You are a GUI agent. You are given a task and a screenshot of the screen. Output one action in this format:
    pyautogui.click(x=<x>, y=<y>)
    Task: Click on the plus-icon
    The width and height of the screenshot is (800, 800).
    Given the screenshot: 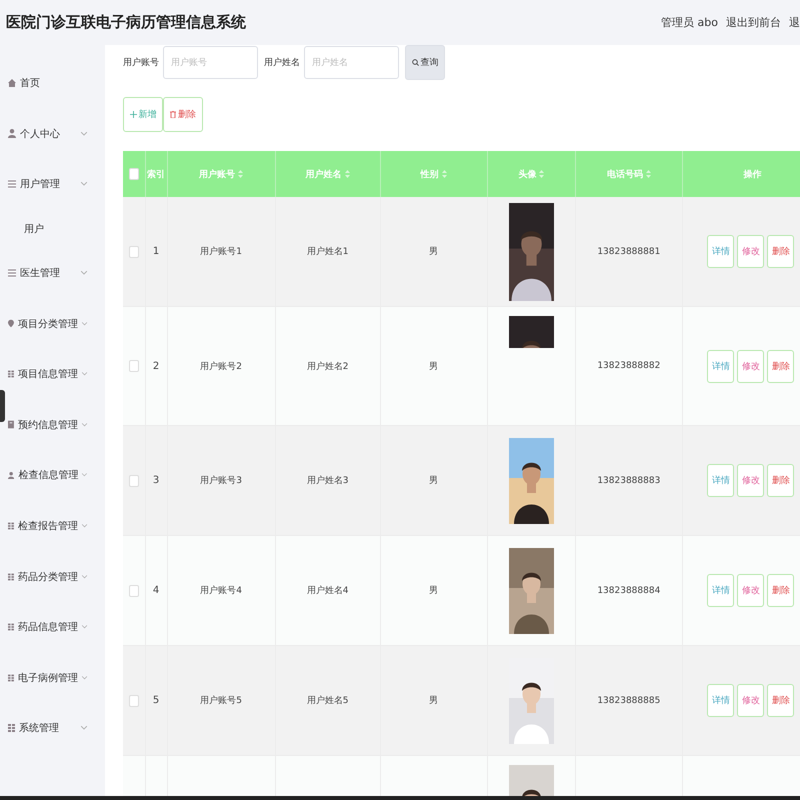 What is the action you would take?
    pyautogui.click(x=133, y=114)
    